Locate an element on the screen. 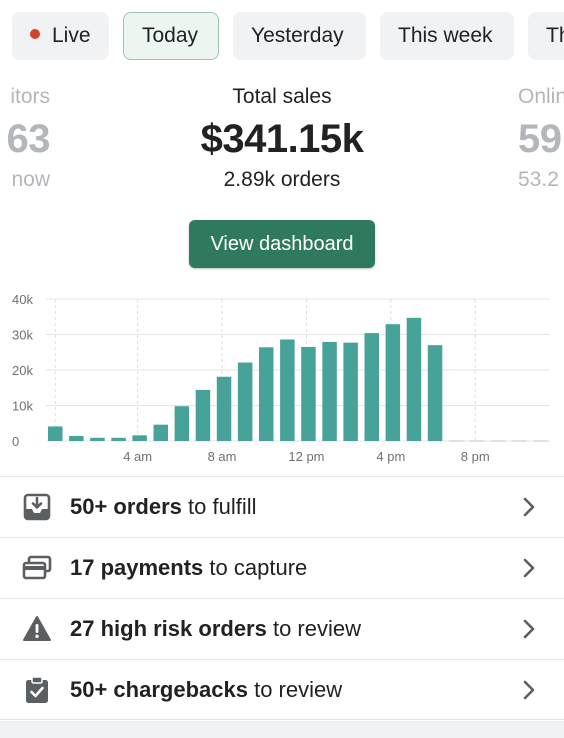  tab-today-label: Today is located at coordinates (170, 35).